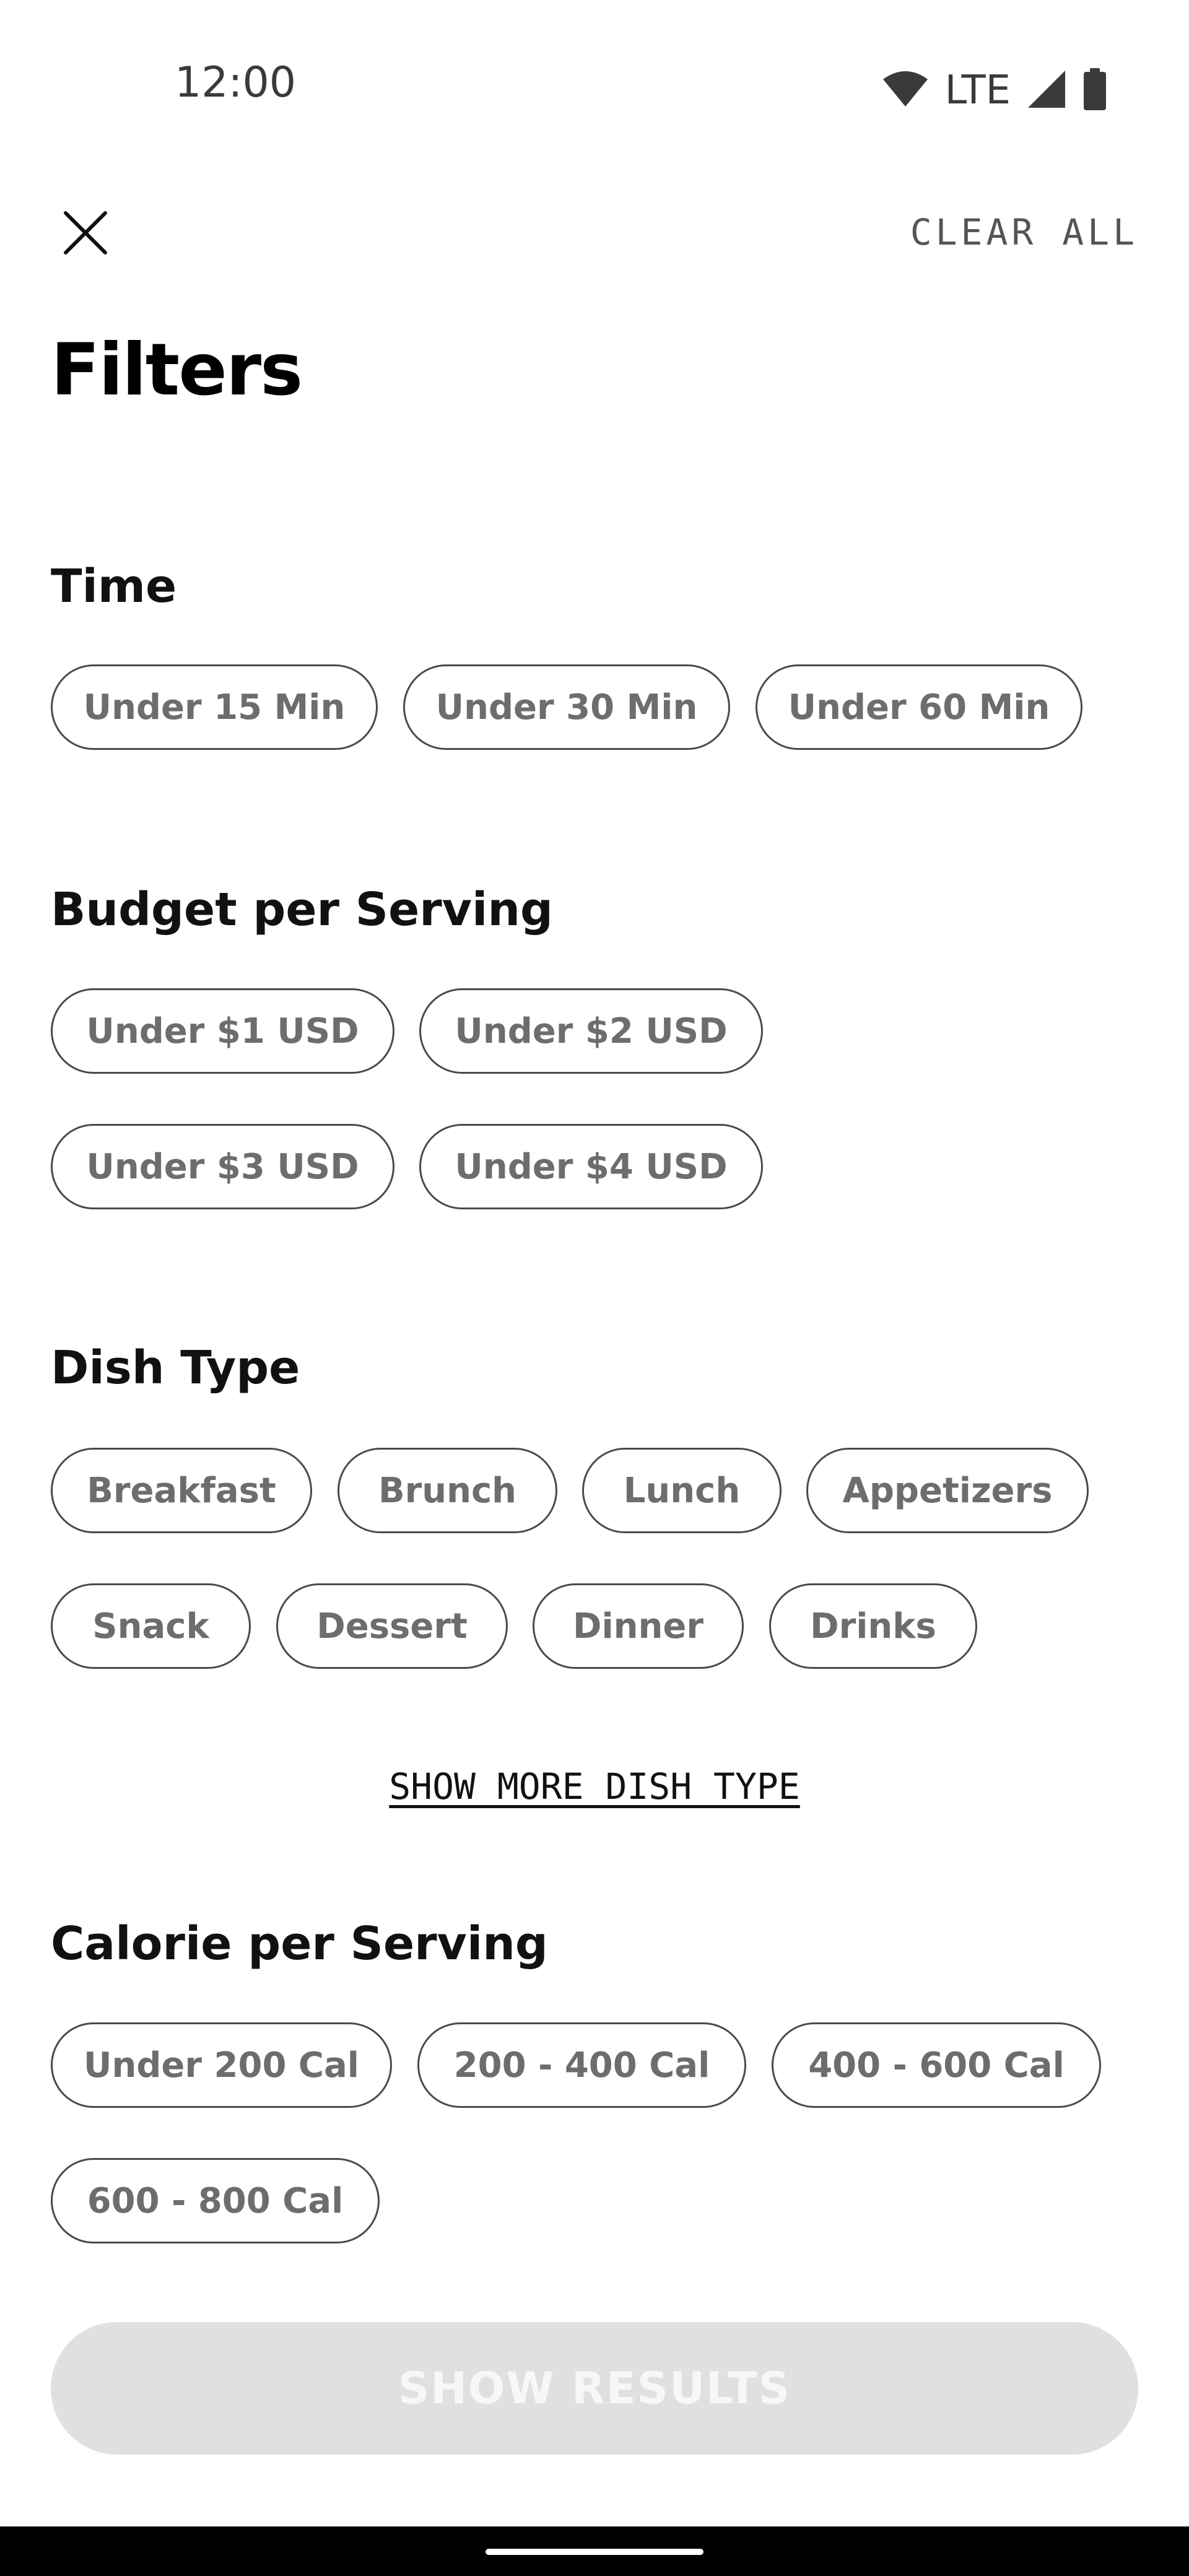 This screenshot has width=1189, height=2576. Describe the element at coordinates (151, 1626) in the screenshot. I see `chip-dish-snack: Snack` at that location.